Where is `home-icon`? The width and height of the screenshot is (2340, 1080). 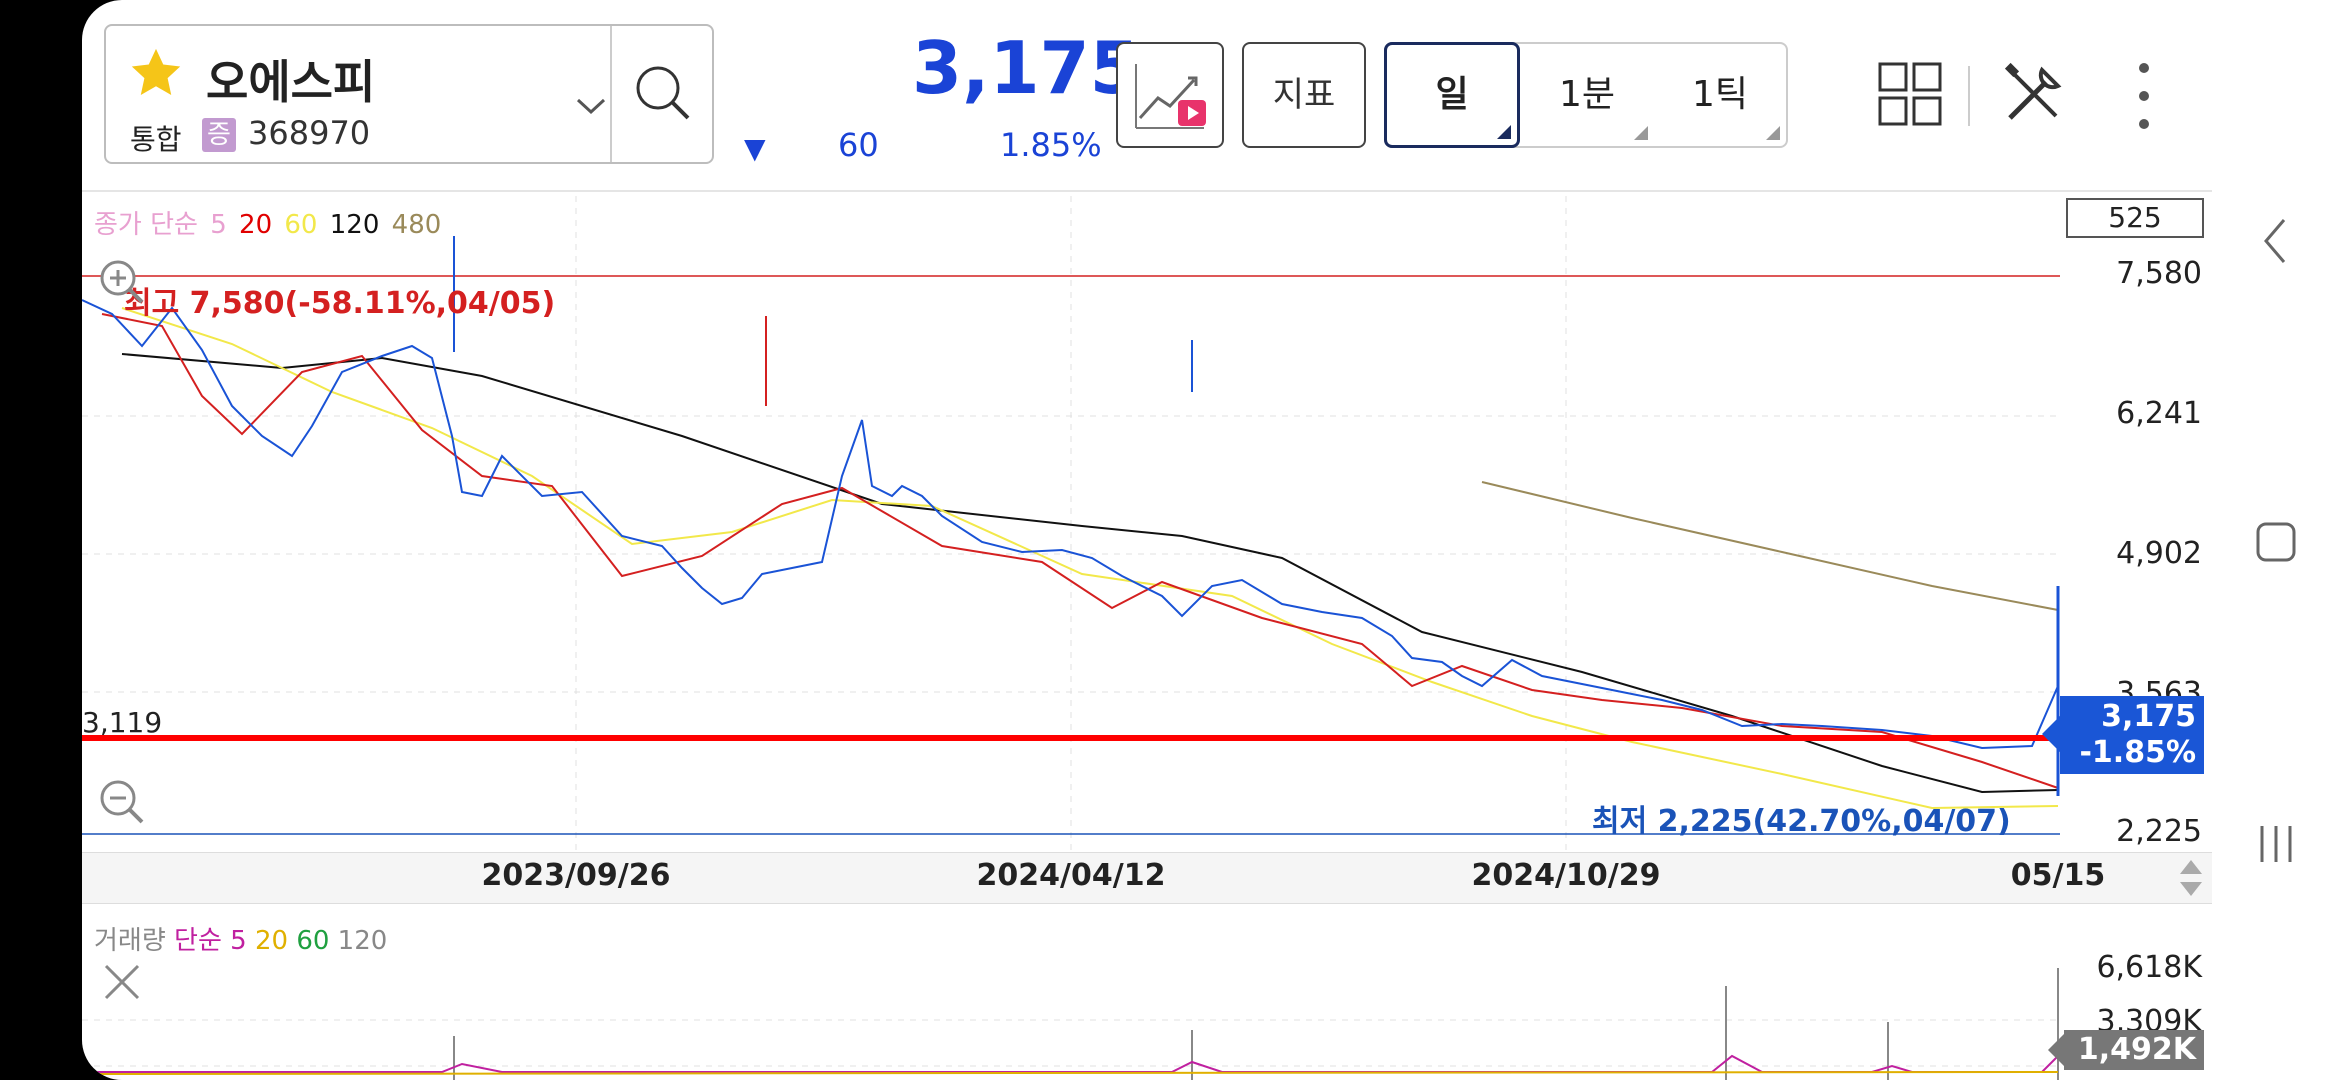
home-icon is located at coordinates (2276, 542).